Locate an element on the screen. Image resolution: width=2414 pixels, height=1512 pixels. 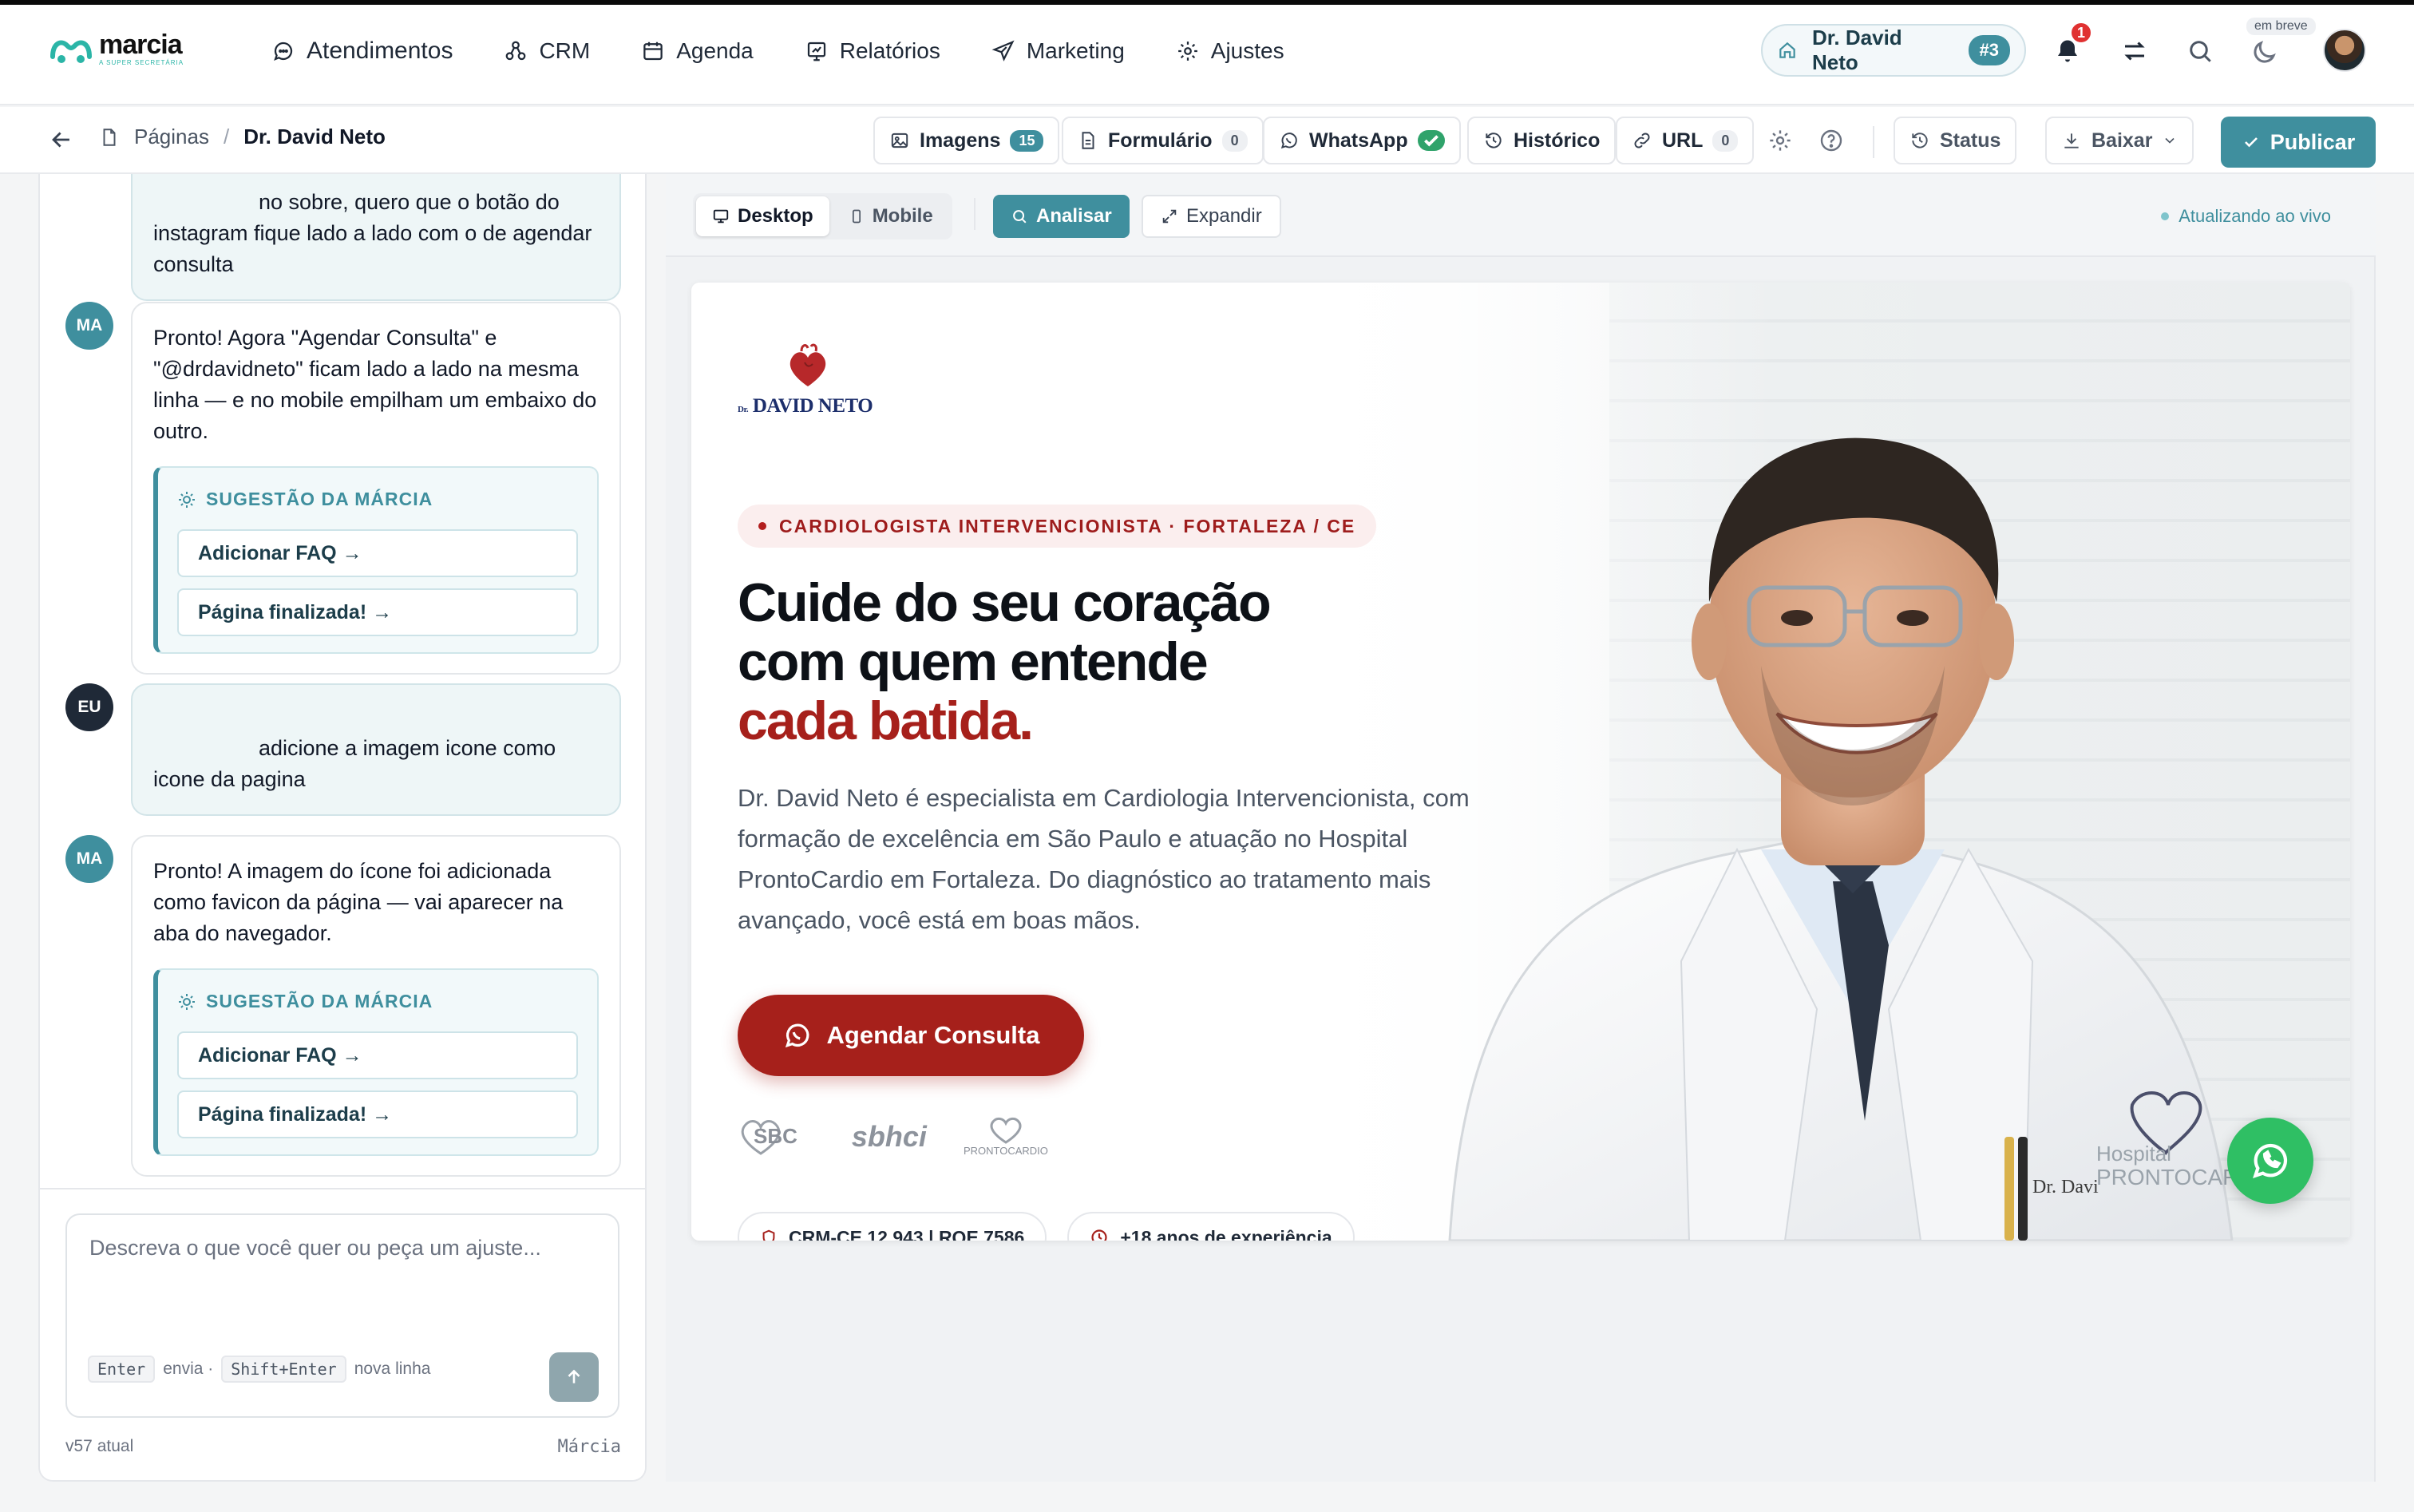
send-button is located at coordinates (574, 1377).